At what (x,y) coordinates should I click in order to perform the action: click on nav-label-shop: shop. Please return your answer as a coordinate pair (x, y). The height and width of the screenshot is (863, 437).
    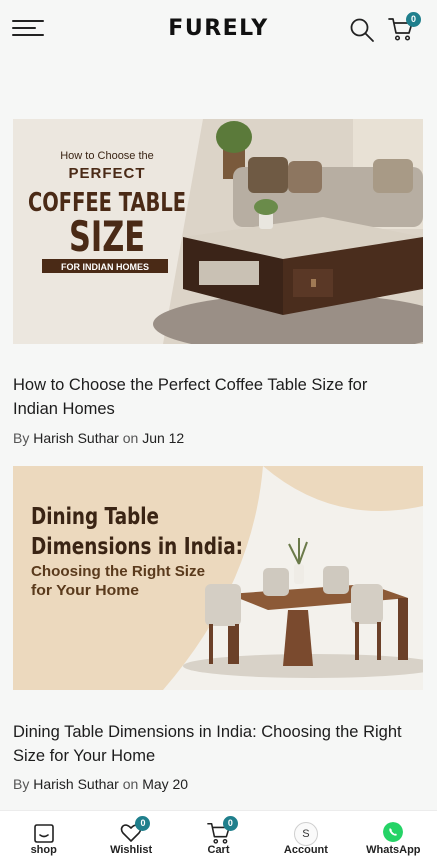
    Looking at the image, I should click on (43, 850).